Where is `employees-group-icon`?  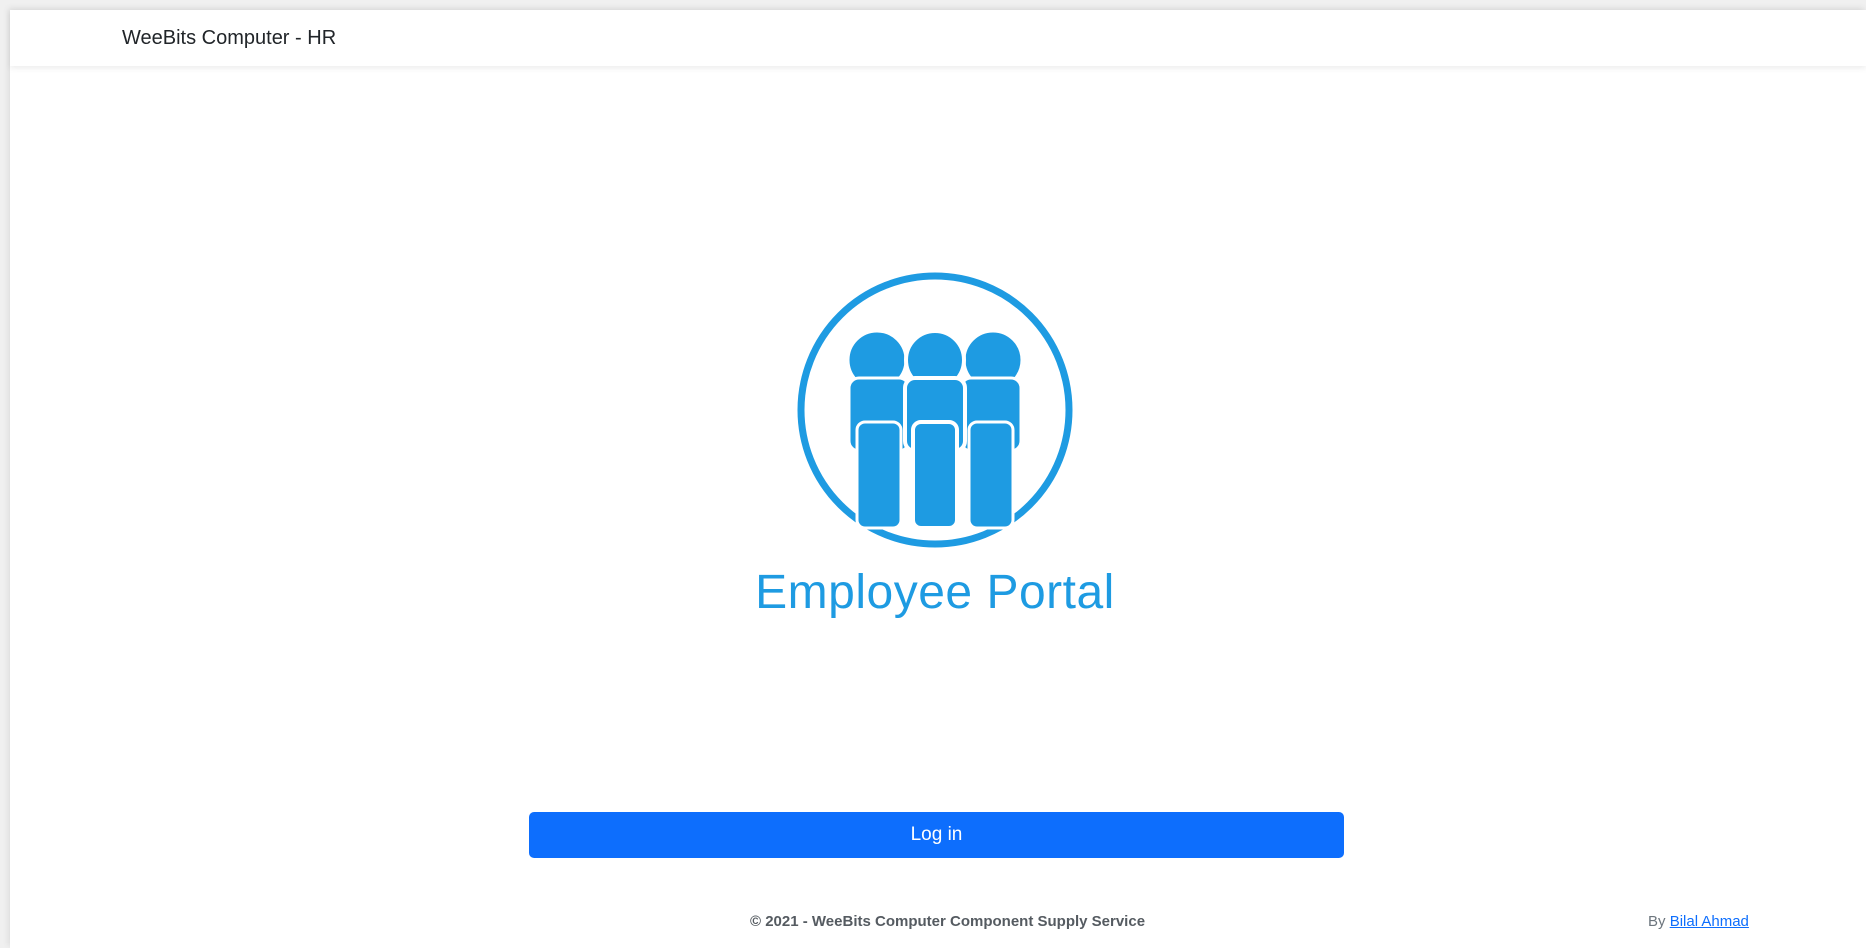 employees-group-icon is located at coordinates (935, 410).